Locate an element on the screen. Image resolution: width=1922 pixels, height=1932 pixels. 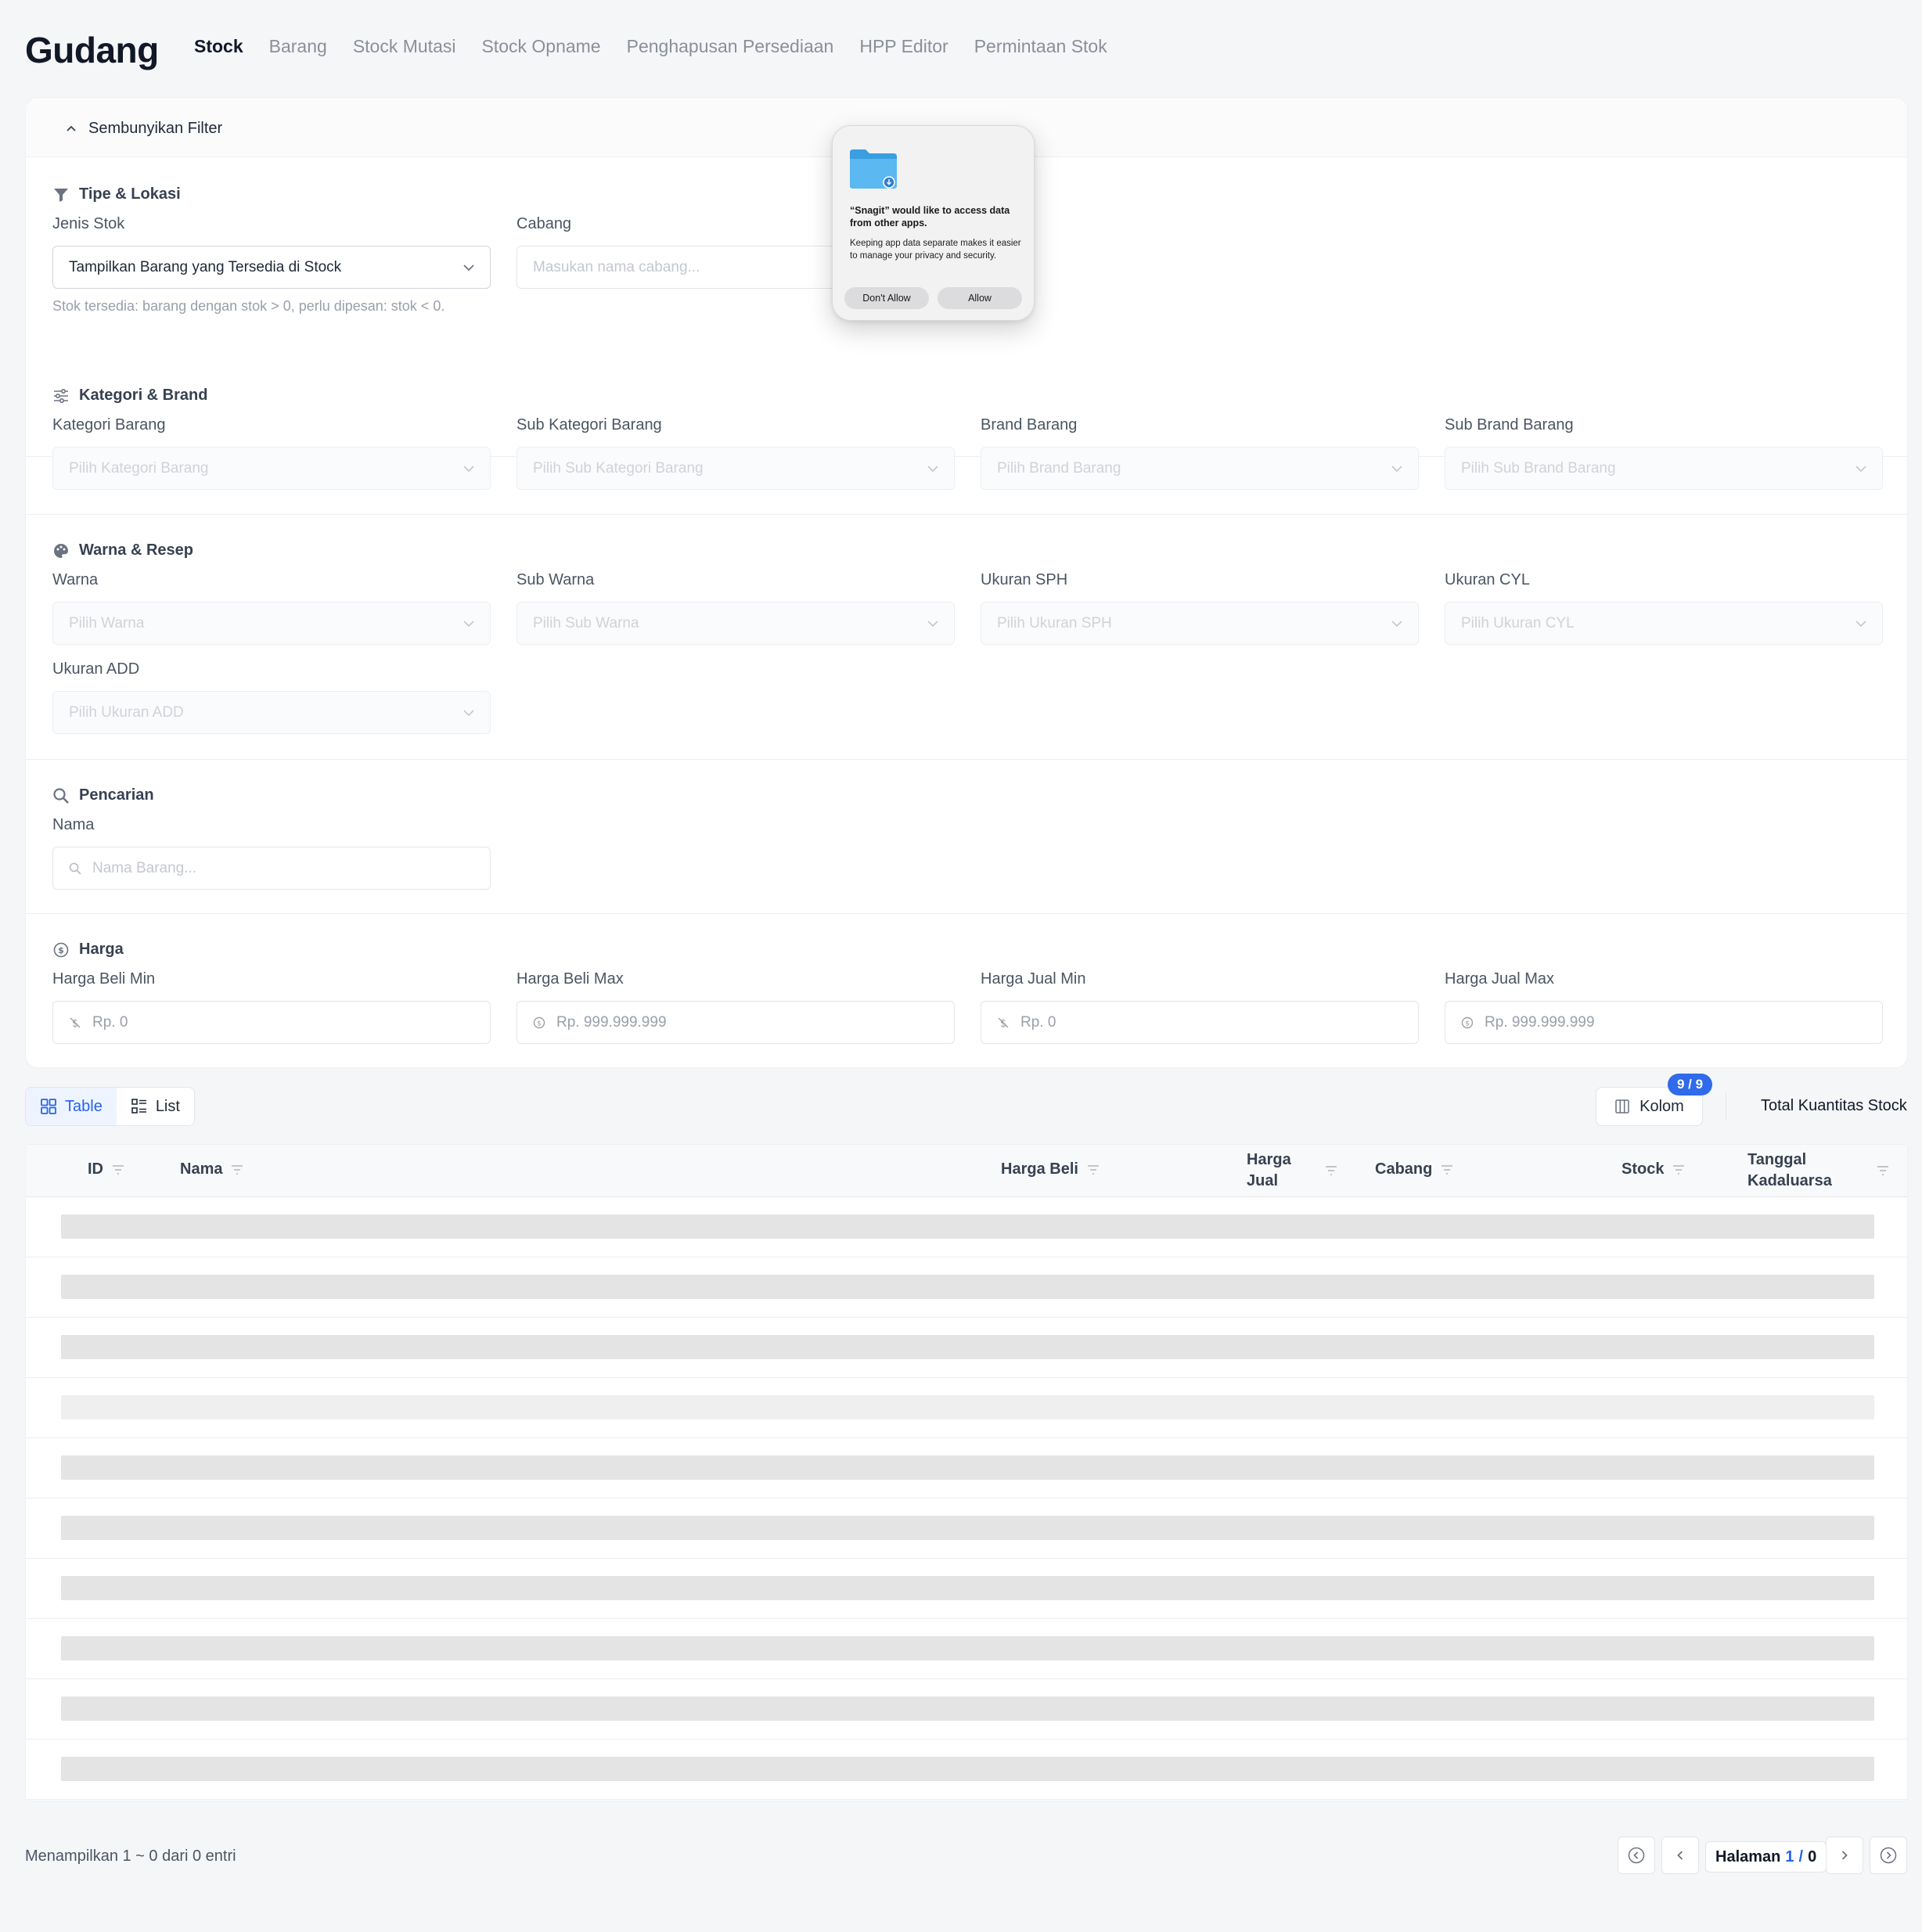
app-title: Gudang is located at coordinates (92, 50).